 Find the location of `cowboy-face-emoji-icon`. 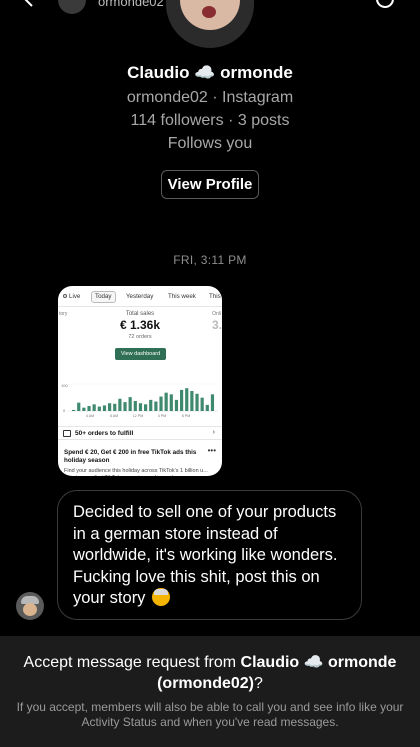

cowboy-face-emoji-icon is located at coordinates (160, 597).